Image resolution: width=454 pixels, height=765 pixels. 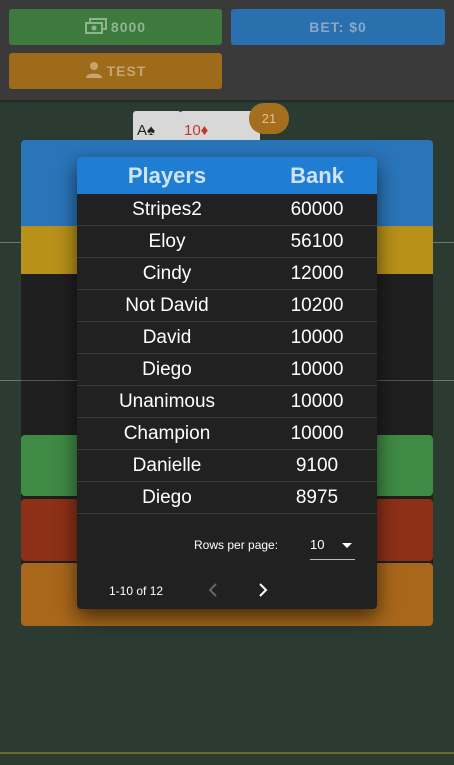 What do you see at coordinates (227, 434) in the screenshot?
I see `table-row: Champion 10000` at bounding box center [227, 434].